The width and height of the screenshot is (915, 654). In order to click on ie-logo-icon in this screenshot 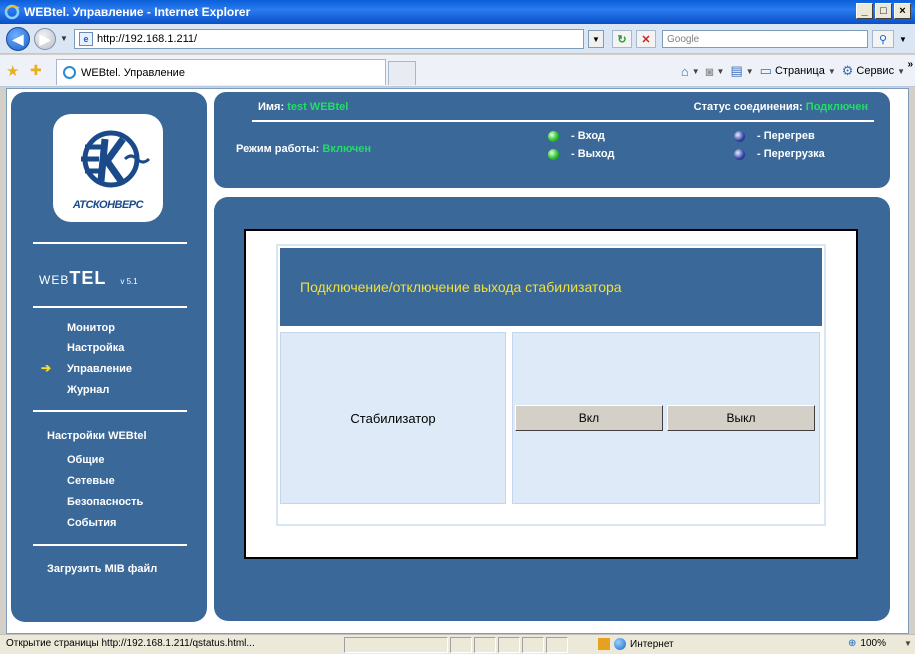, I will do `click(12, 12)`.